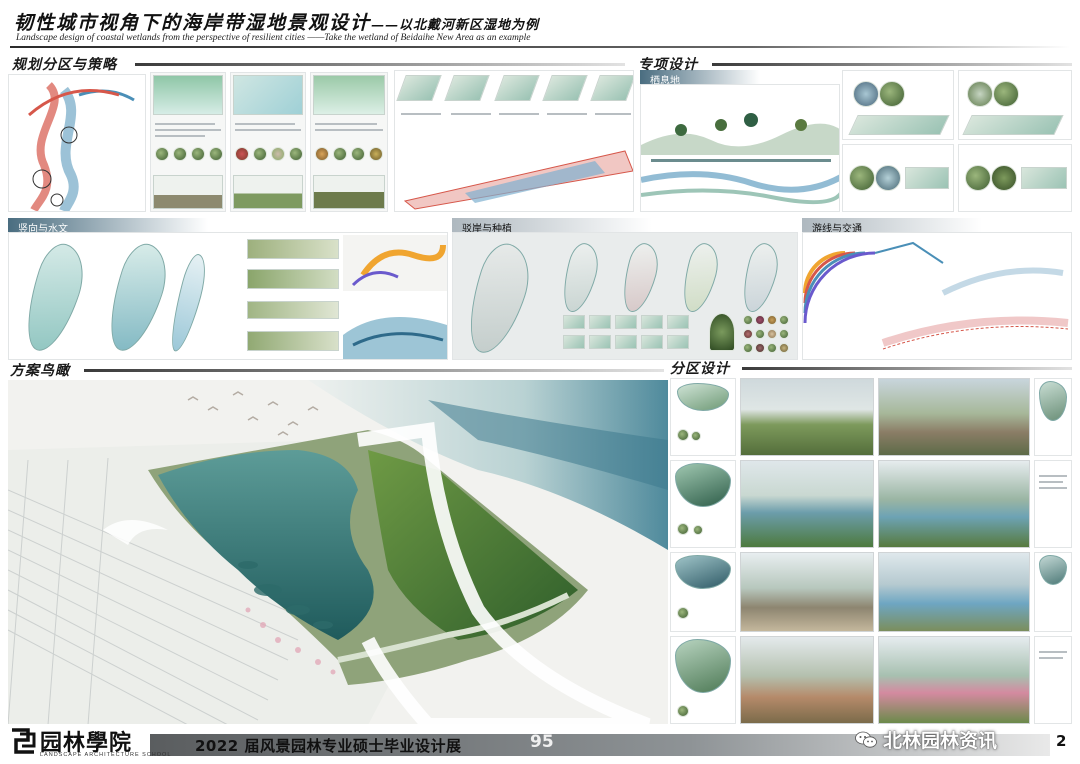 This screenshot has height=764, width=1080. I want to click on page-number: 95, so click(542, 742).